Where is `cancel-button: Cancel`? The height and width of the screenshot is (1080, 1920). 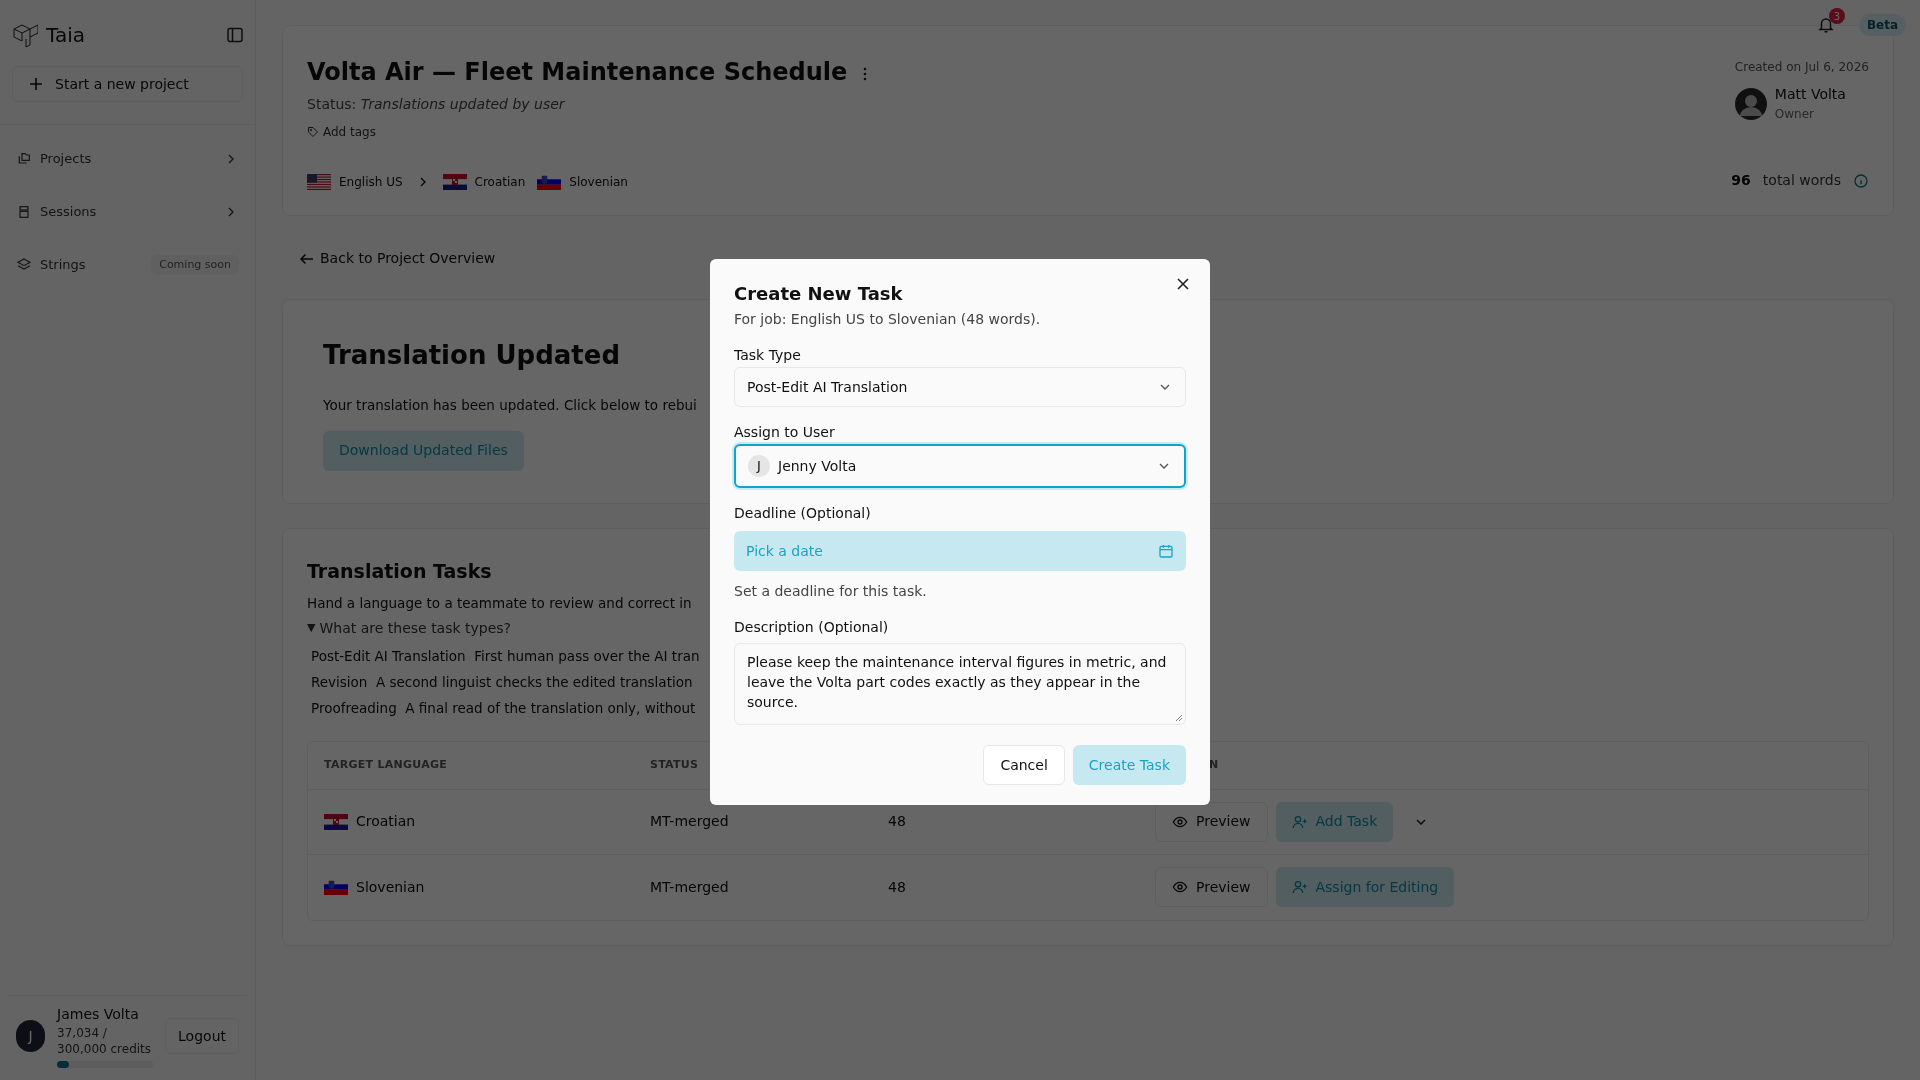
cancel-button: Cancel is located at coordinates (1024, 765).